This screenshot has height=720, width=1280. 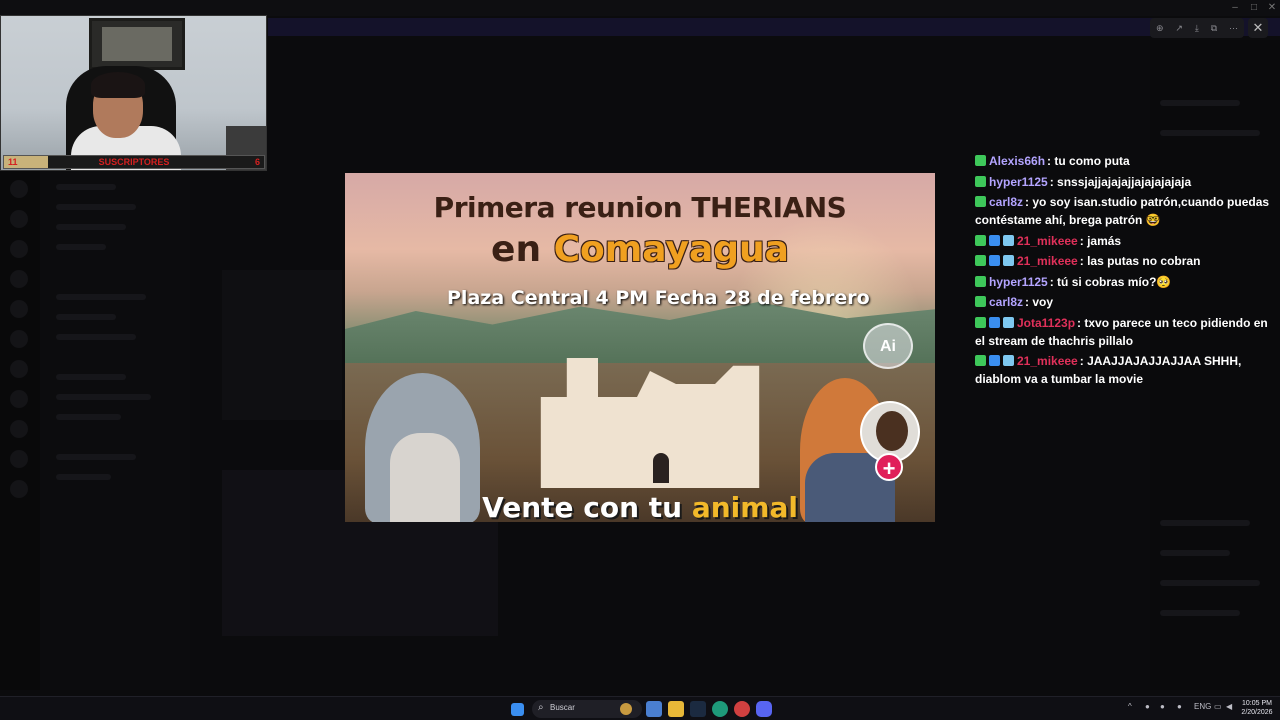 I want to click on image-viewer-toolbar: ⊕ ↗ ⤓ ⧉ ⋯, so click(x=1197, y=28).